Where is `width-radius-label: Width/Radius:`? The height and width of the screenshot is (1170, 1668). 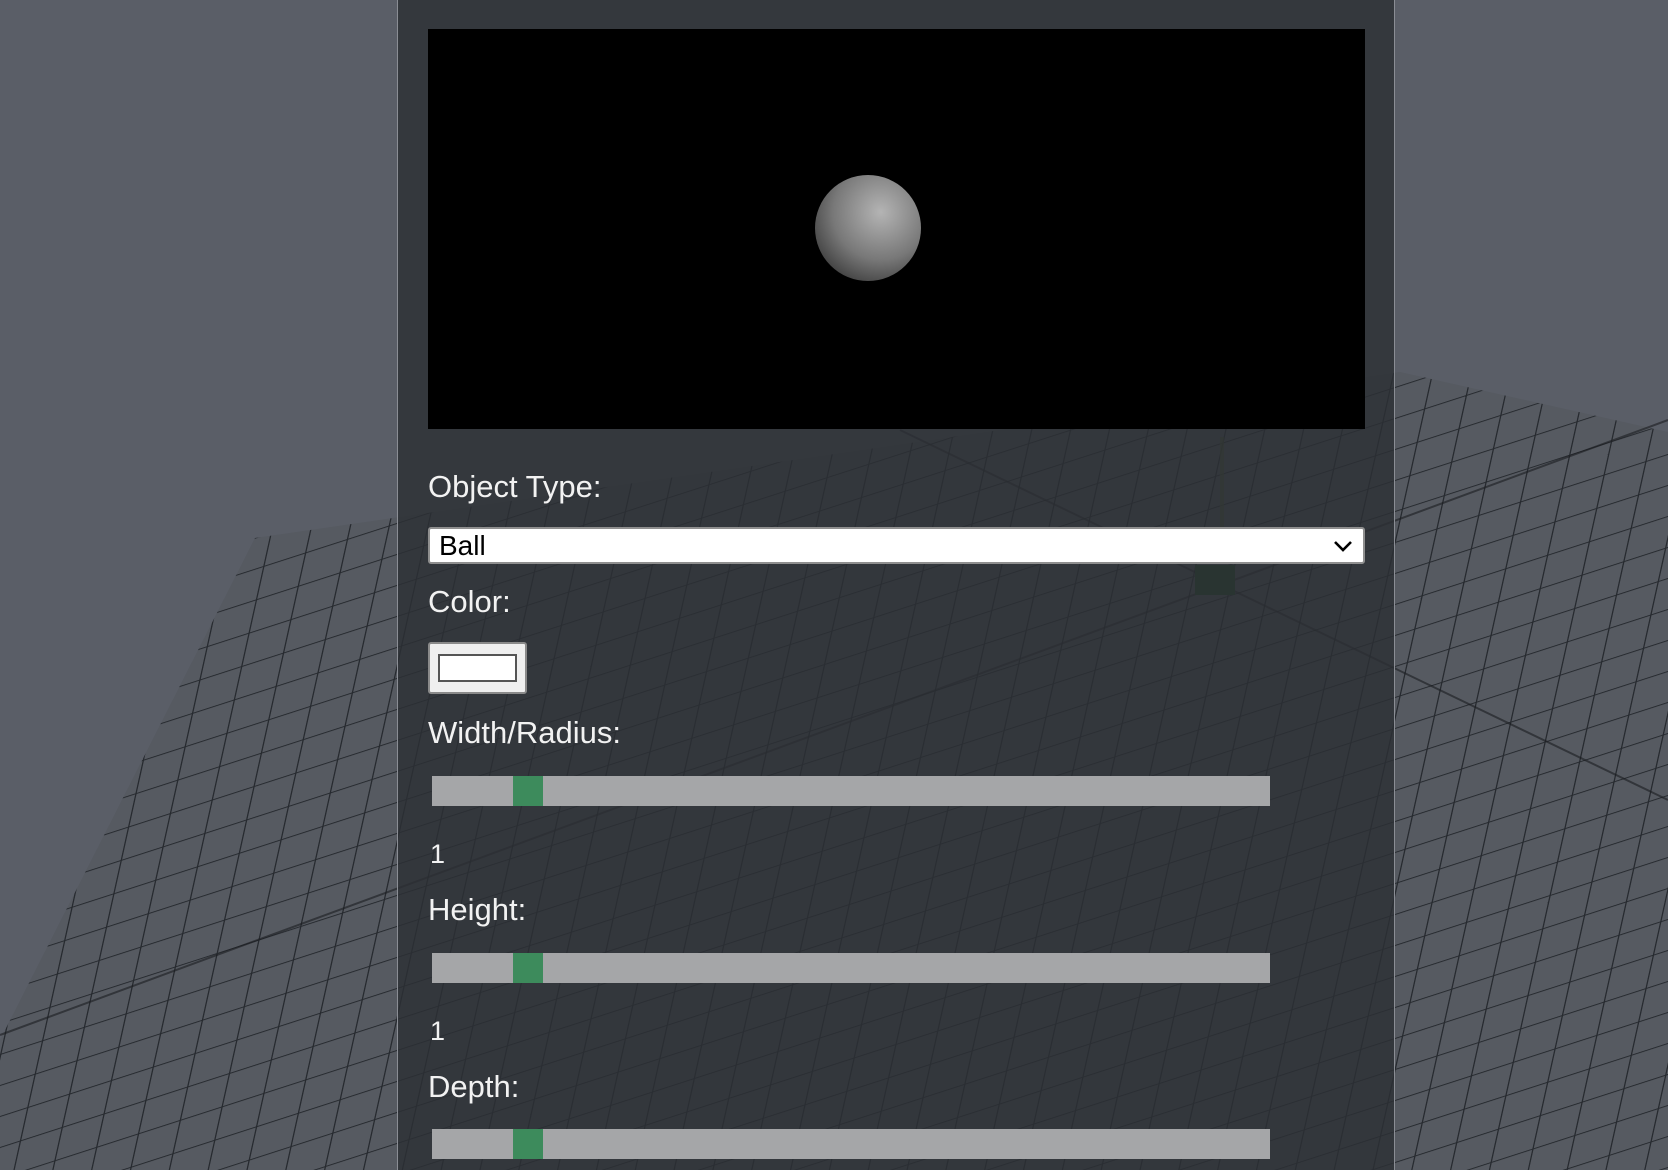 width-radius-label: Width/Radius: is located at coordinates (524, 732).